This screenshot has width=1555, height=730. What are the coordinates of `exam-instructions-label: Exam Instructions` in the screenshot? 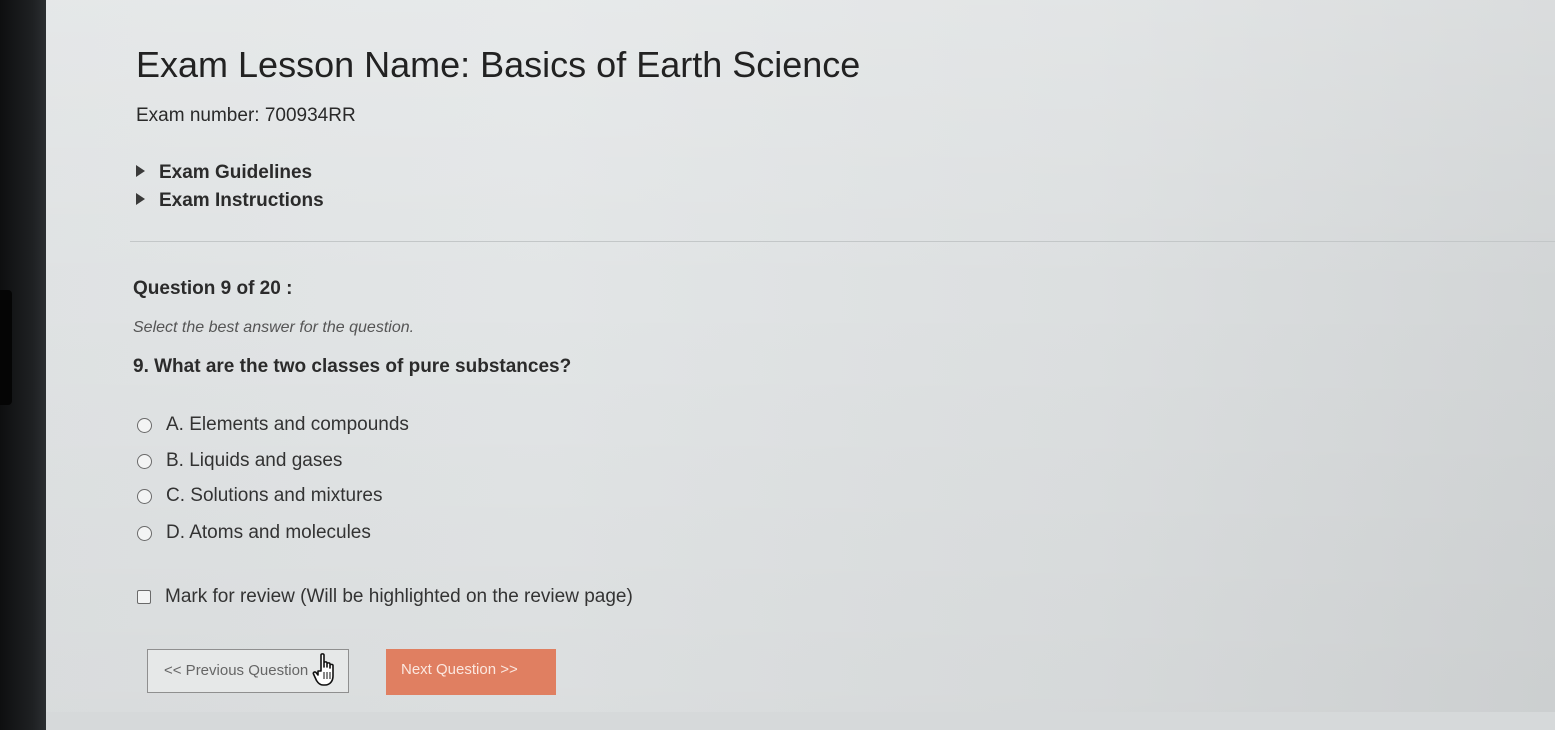 It's located at (241, 200).